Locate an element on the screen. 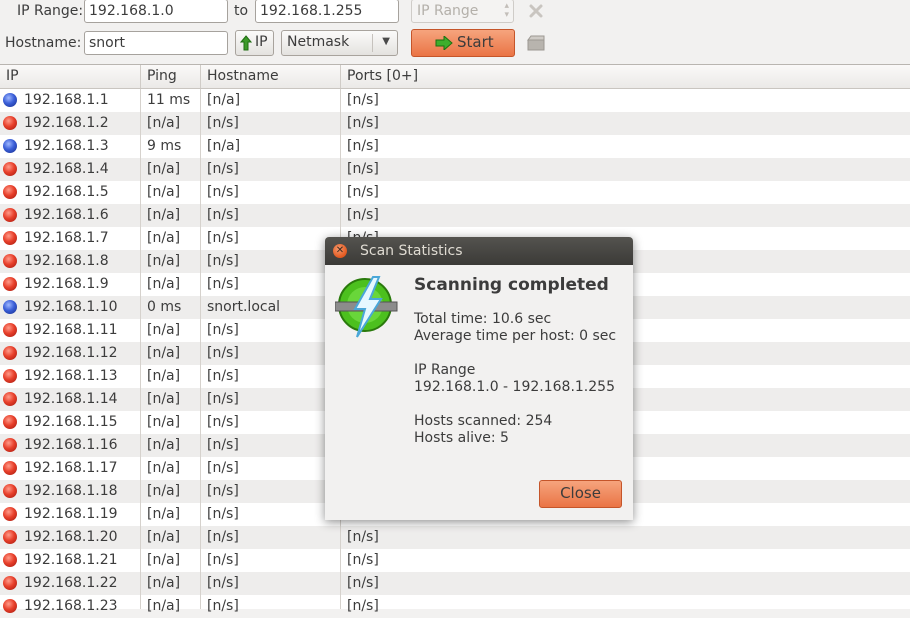  cell-ip: 192.168.1.7 is located at coordinates (66, 238).